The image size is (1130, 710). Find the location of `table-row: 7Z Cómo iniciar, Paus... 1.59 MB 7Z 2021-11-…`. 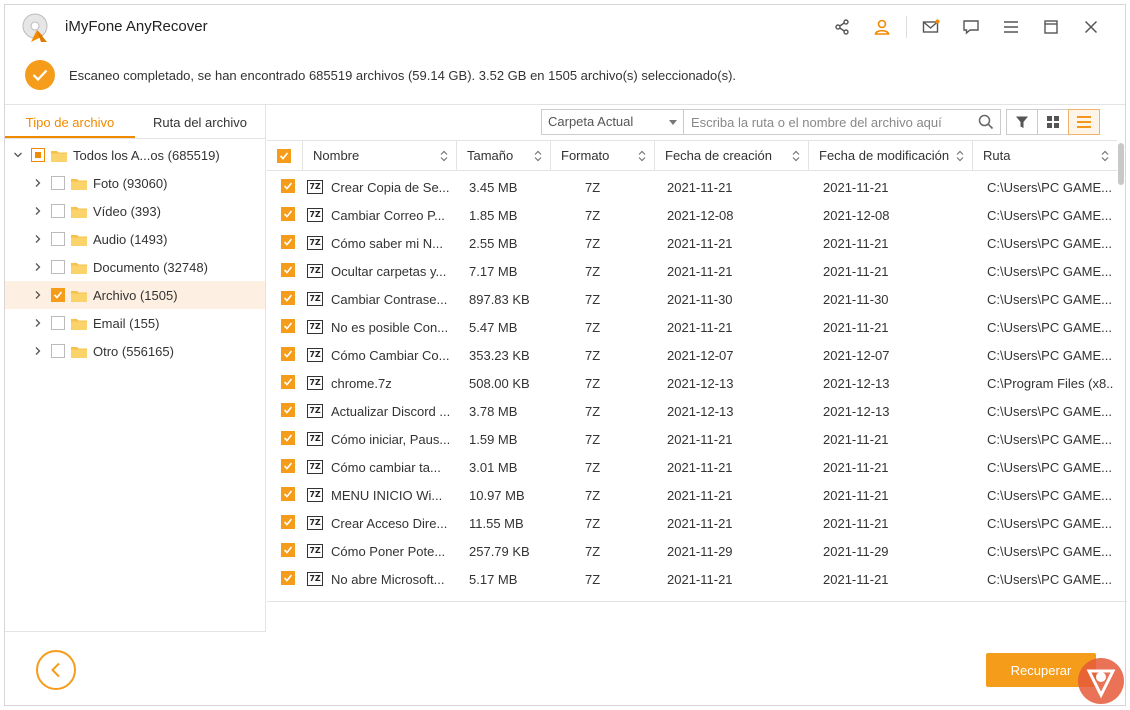

table-row: 7Z Cómo iniciar, Paus... 1.59 MB 7Z 2021-11-… is located at coordinates (692, 439).